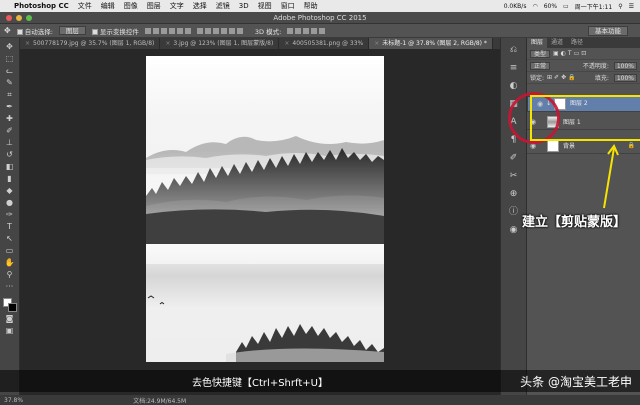 This screenshot has height=405, width=640. I want to click on layers-panel-tabs: 图层 通道 路径, so click(583, 43).